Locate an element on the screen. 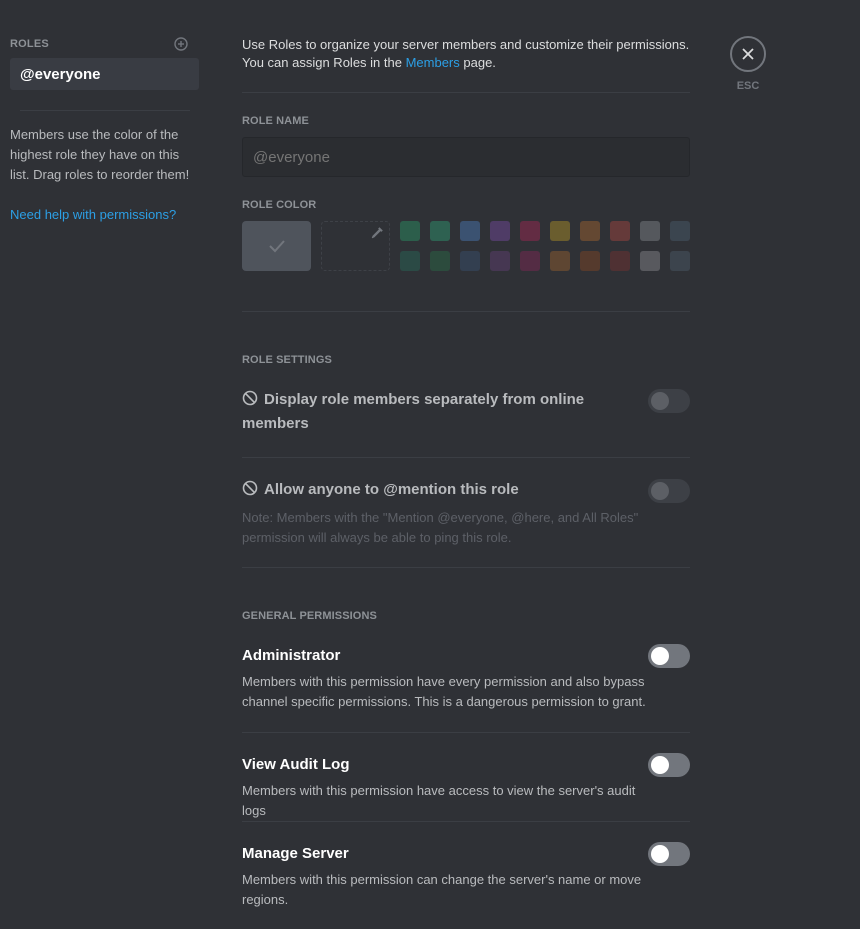  allow-mention-title-before: Allow anyone to is located at coordinates (324, 489).